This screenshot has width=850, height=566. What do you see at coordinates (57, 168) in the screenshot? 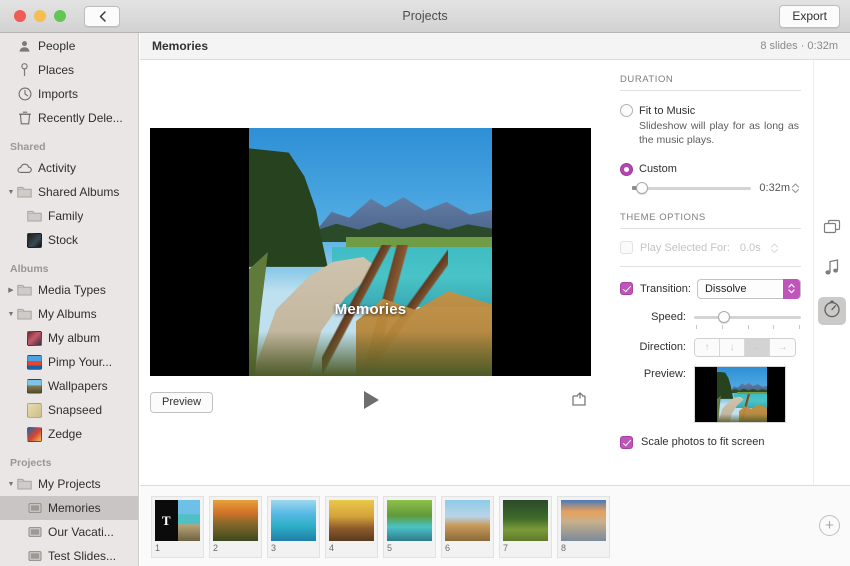
I see `sidebar-item-label: Activity` at bounding box center [57, 168].